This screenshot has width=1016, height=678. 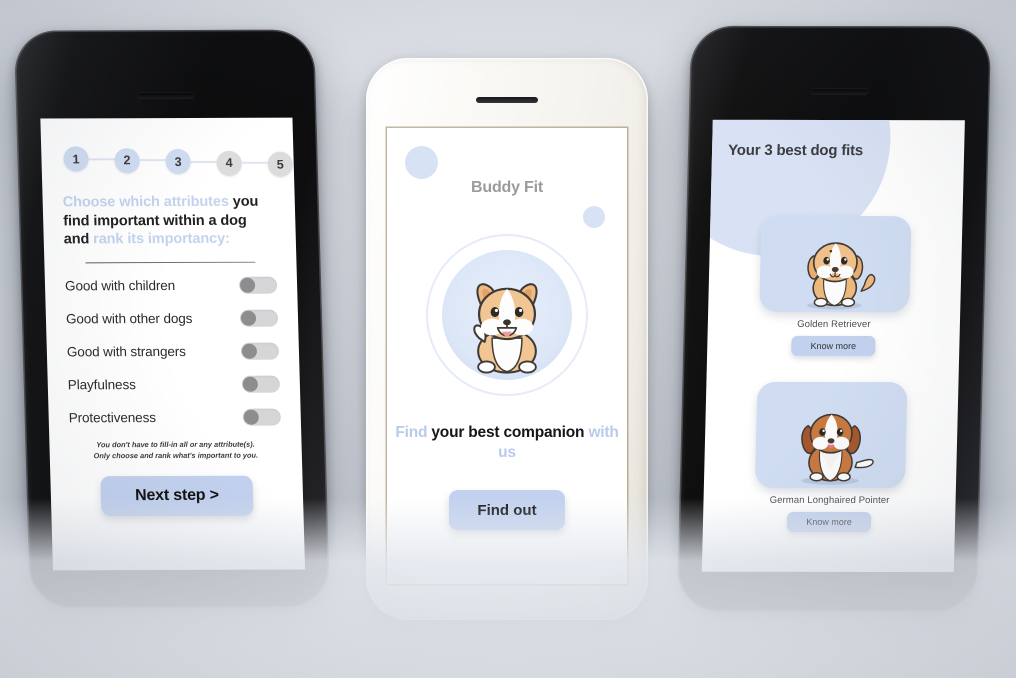 I want to click on tagline-highlight-start: Find, so click(x=411, y=432).